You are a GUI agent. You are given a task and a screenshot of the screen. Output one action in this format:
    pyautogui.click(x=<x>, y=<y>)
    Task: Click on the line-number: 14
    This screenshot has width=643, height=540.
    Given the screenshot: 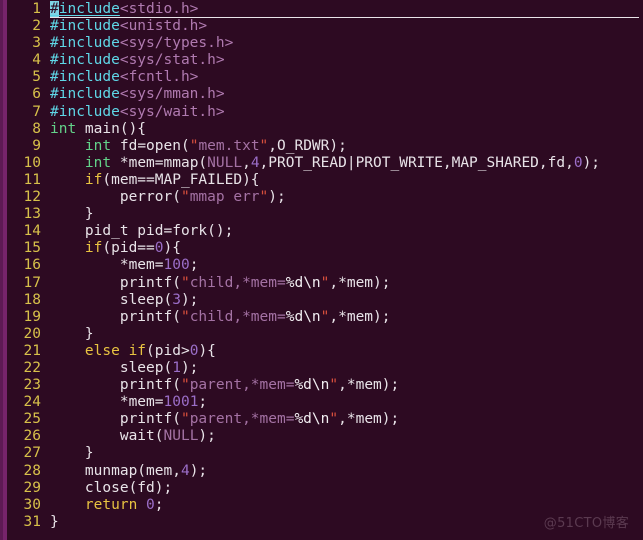 What is the action you would take?
    pyautogui.click(x=32, y=231)
    